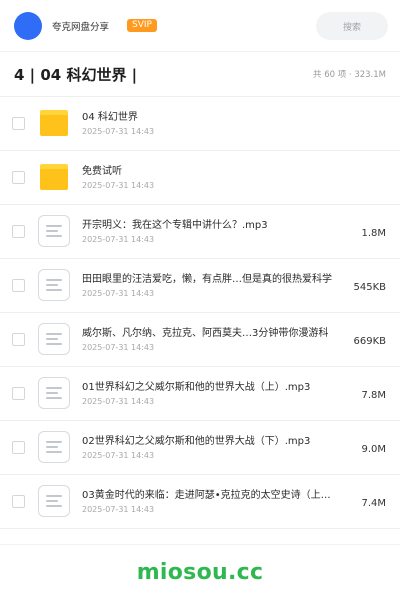 This screenshot has height=600, width=400. Describe the element at coordinates (349, 75) in the screenshot. I see `folder-item-count: 共 60 项 · 323.1M` at that location.